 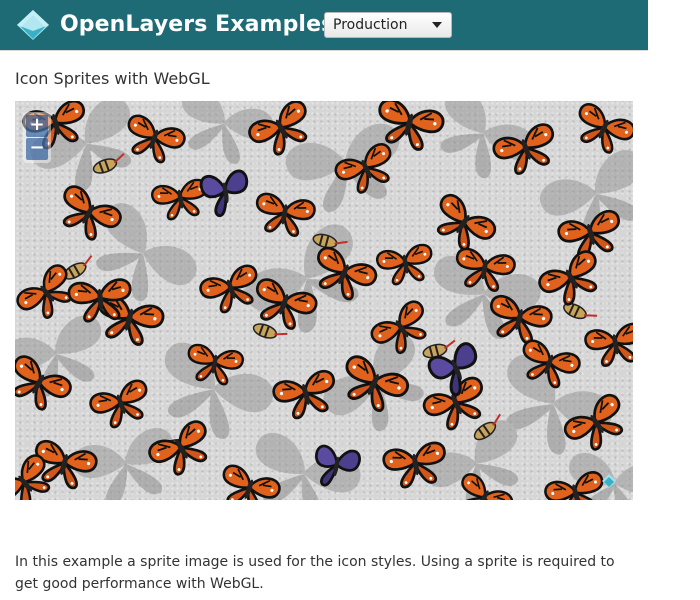 I want to click on zoom-control: + −, so click(x=37, y=137).